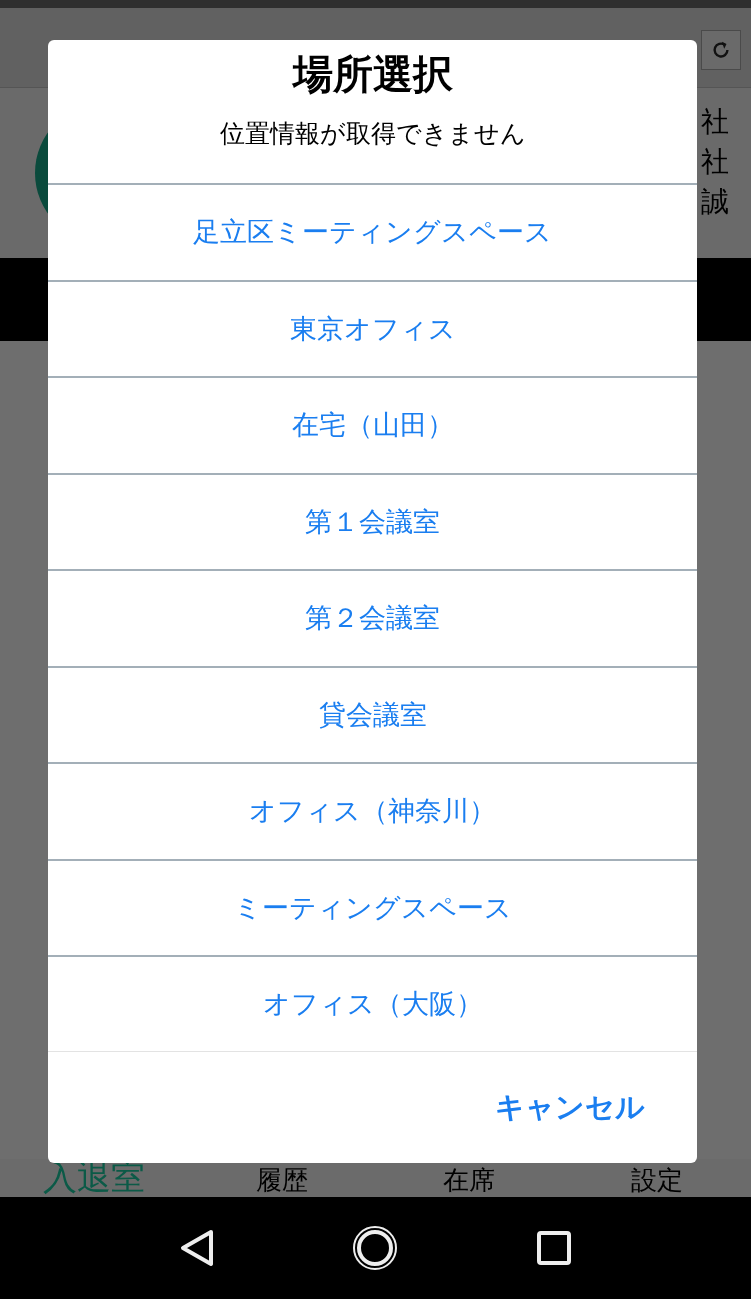 The image size is (751, 1299). What do you see at coordinates (372, 74) in the screenshot?
I see `dialog-title: 場所選択` at bounding box center [372, 74].